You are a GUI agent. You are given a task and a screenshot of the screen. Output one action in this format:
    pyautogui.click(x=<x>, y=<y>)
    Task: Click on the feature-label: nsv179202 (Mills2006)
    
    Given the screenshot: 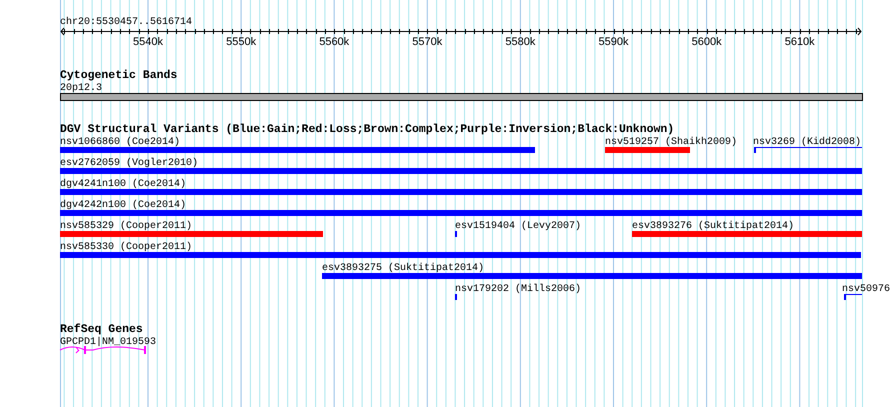 What is the action you would take?
    pyautogui.click(x=518, y=289)
    